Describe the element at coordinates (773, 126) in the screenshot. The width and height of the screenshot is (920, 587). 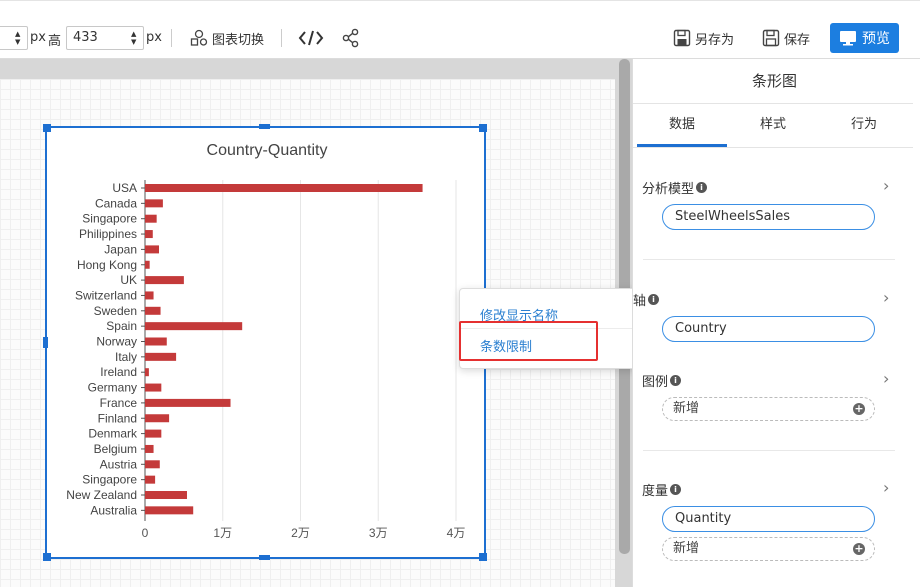
I see `tab-style: 样式` at that location.